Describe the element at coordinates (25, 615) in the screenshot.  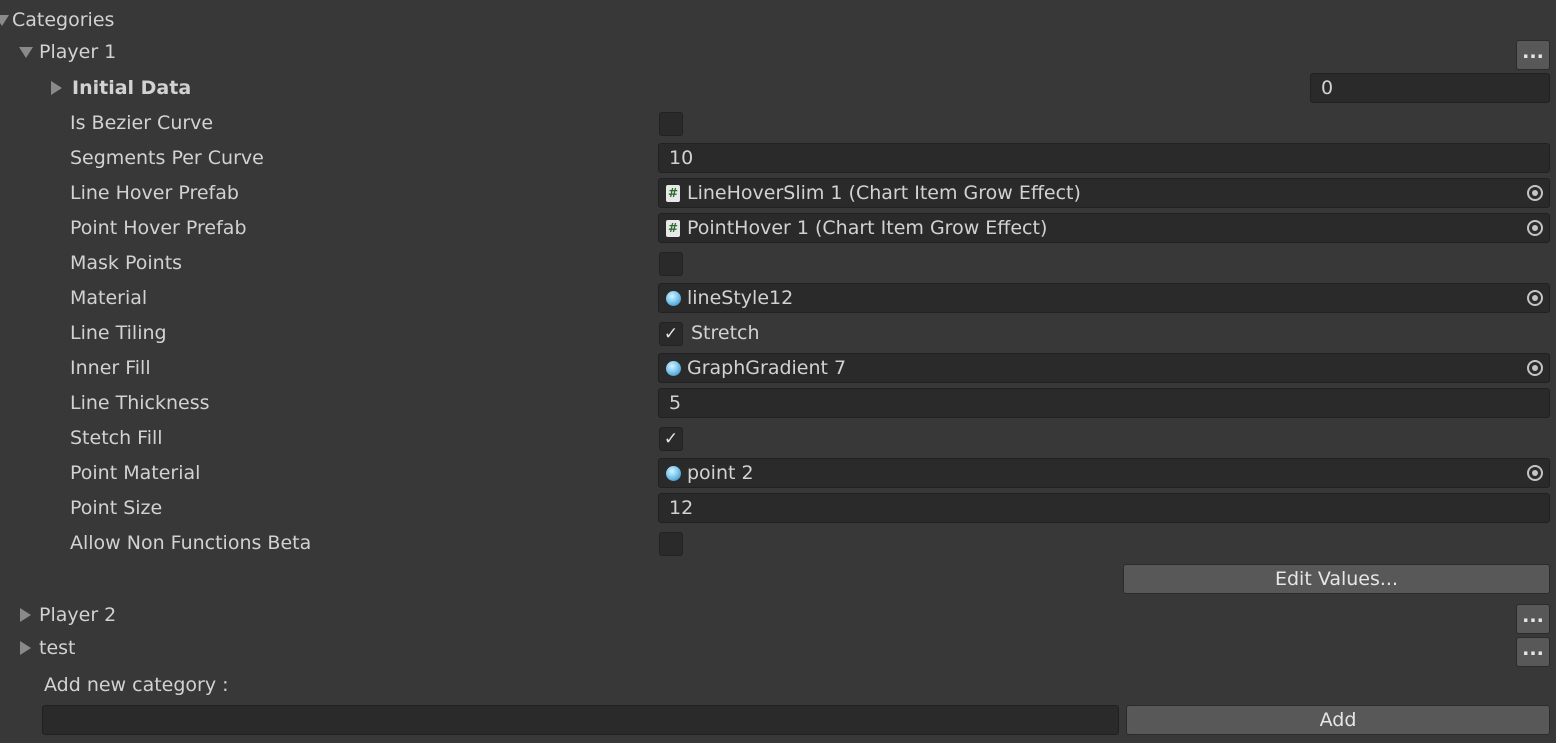
I see `player2-foldout-arrow-icon` at that location.